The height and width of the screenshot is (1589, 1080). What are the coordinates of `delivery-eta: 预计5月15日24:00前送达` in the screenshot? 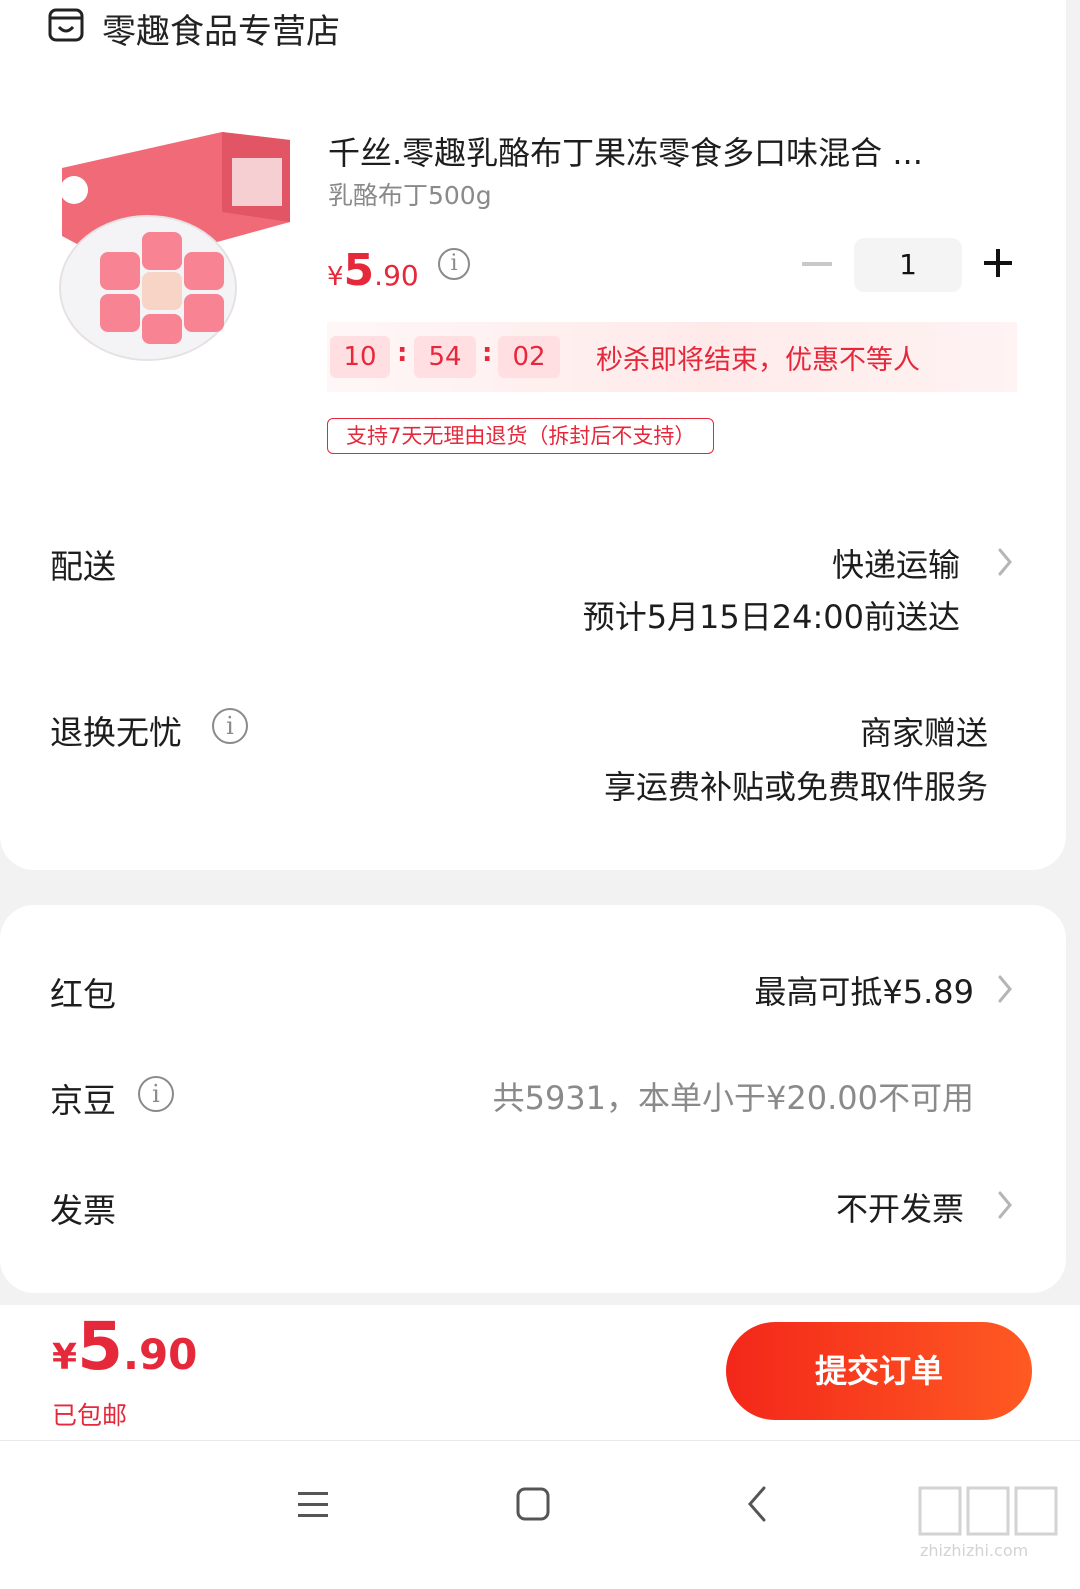 It's located at (771, 617).